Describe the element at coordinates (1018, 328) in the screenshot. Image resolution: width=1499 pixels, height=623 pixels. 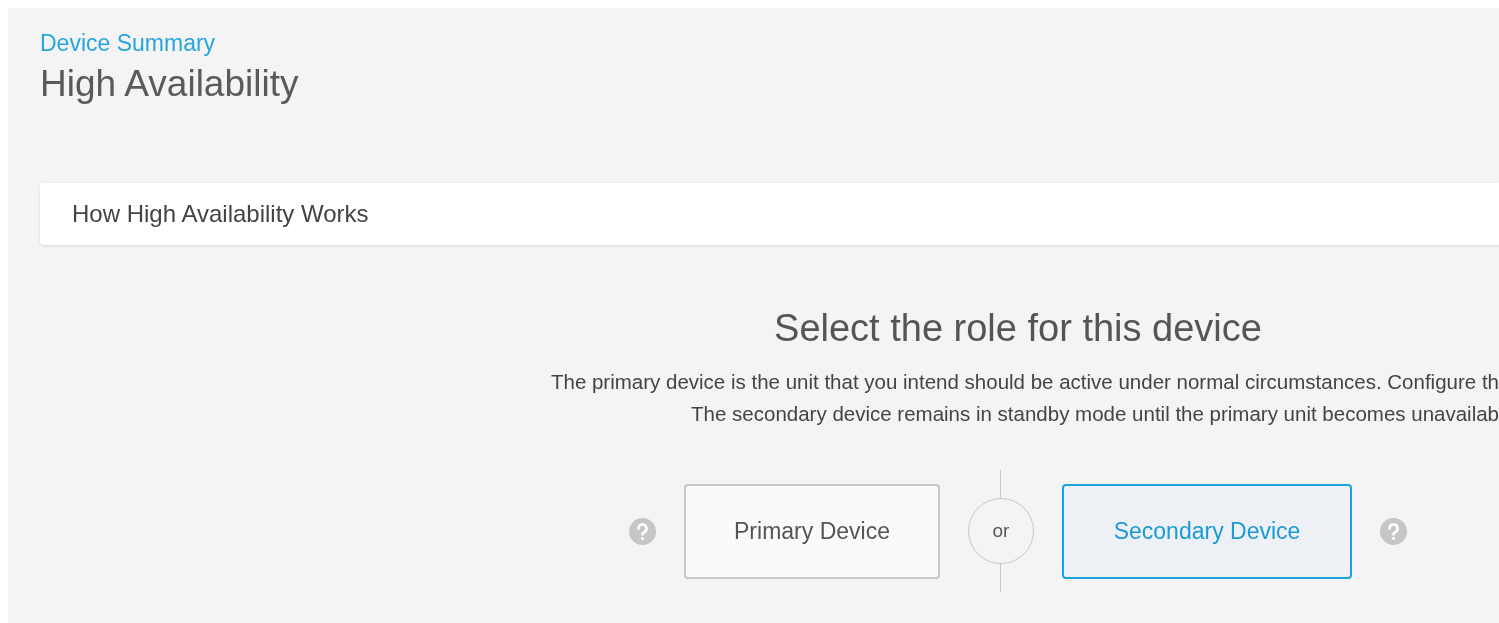
I see `section-heading: Select the role for this device` at that location.